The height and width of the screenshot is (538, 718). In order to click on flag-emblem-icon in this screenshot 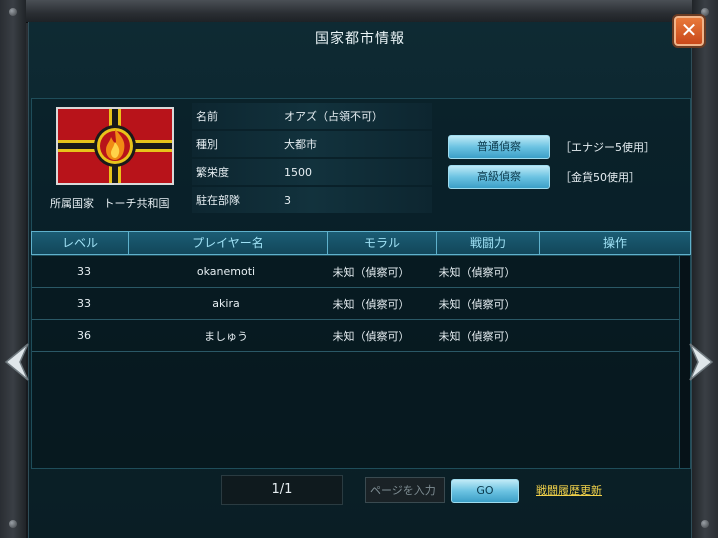, I will do `click(115, 146)`.